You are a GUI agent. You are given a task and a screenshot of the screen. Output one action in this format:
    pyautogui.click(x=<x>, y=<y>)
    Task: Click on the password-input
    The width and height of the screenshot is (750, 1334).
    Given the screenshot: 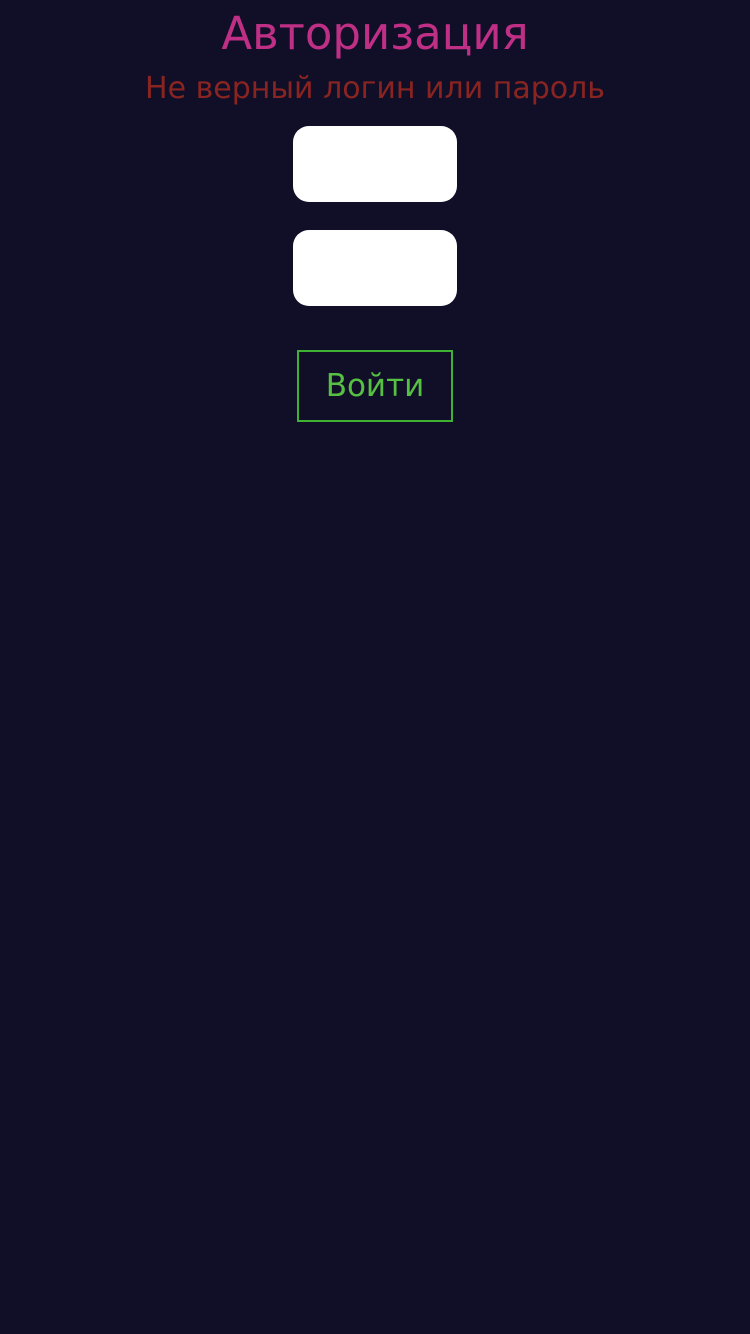 What is the action you would take?
    pyautogui.click(x=375, y=268)
    